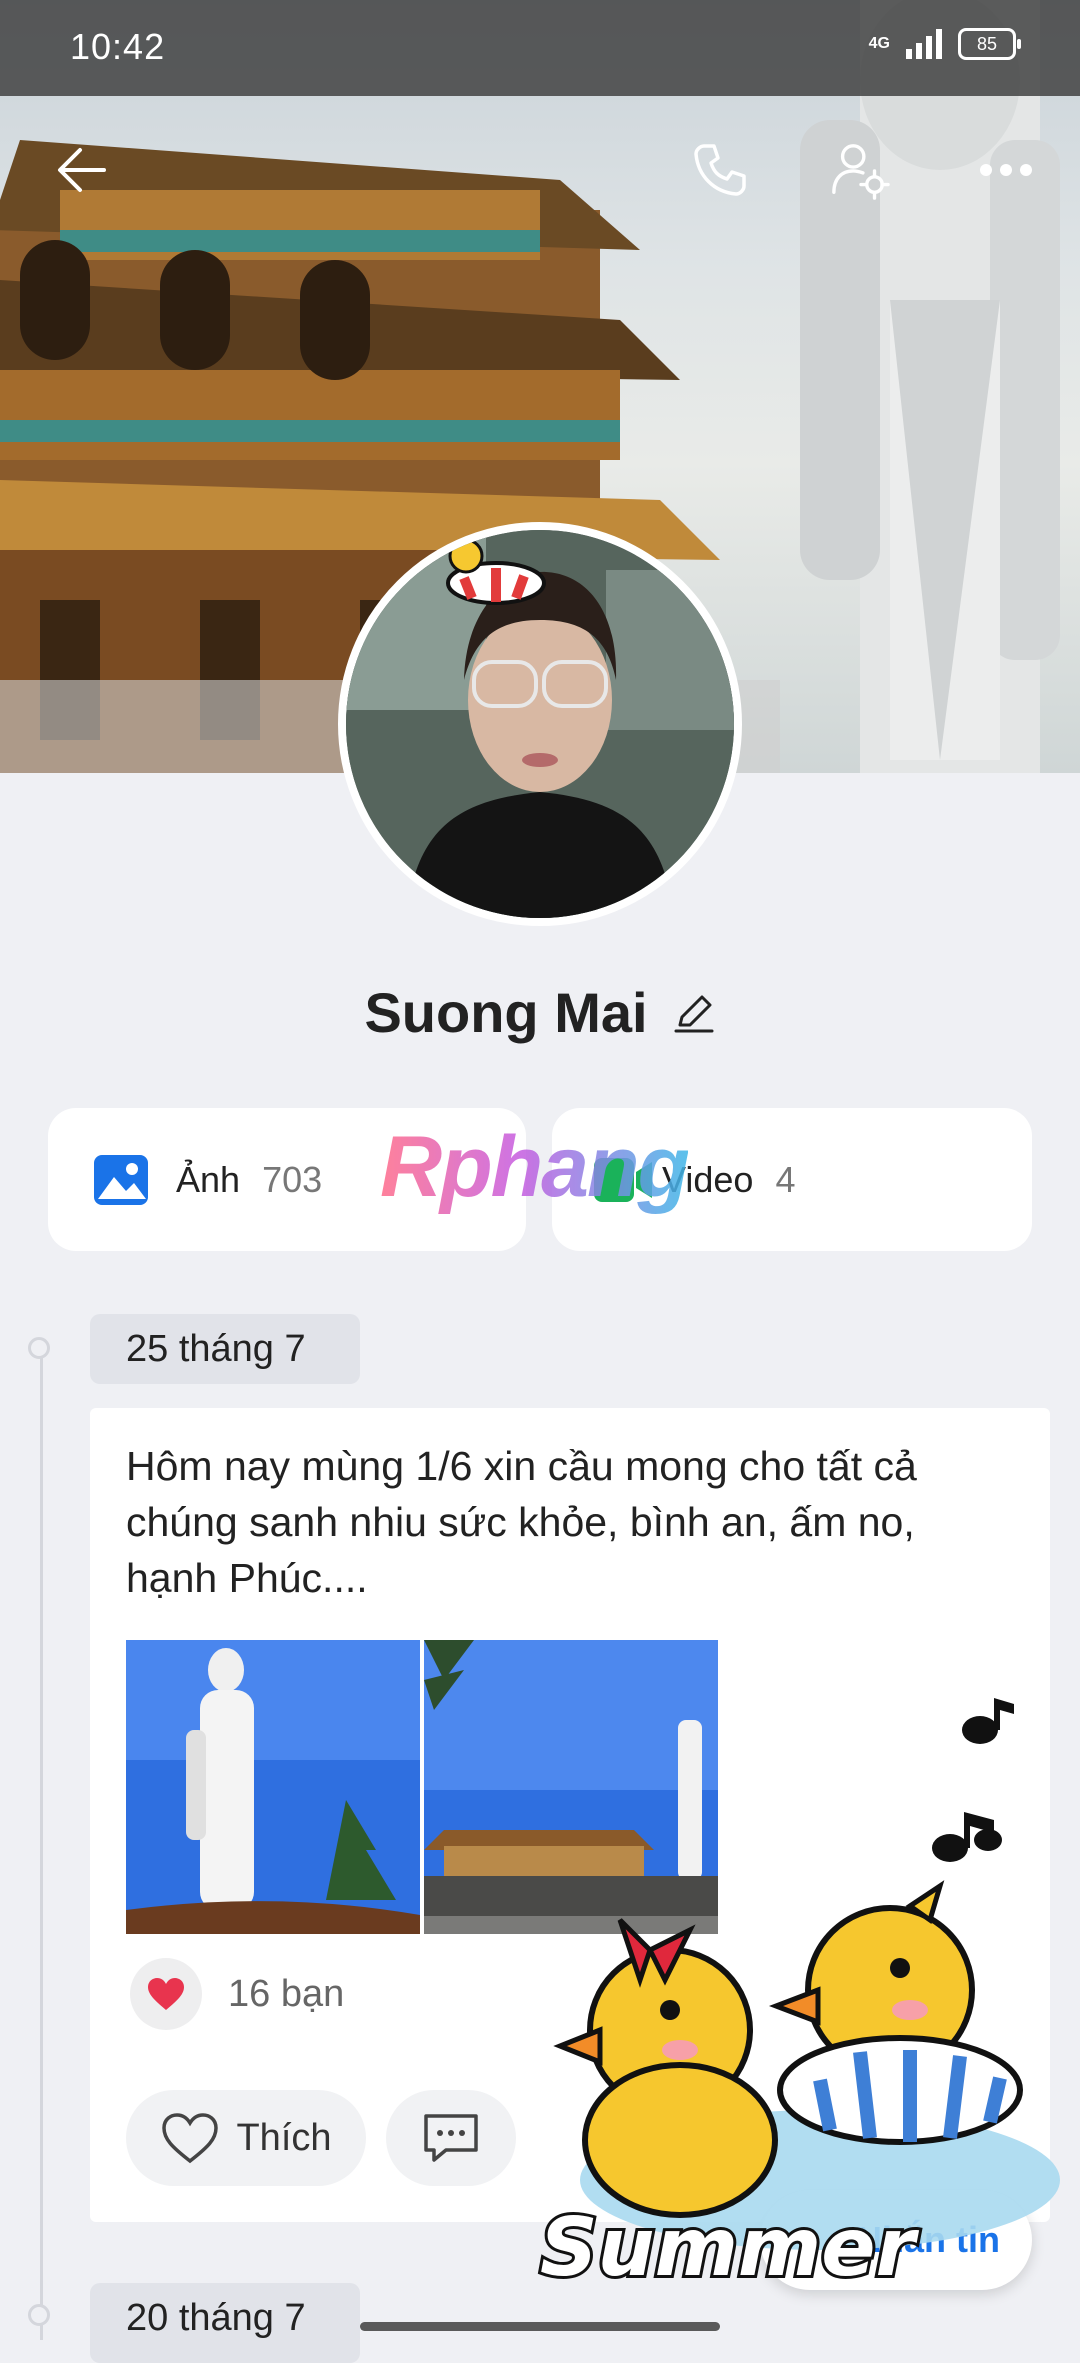 This screenshot has height=2363, width=1080. I want to click on arrow-left-icon, so click(82, 170).